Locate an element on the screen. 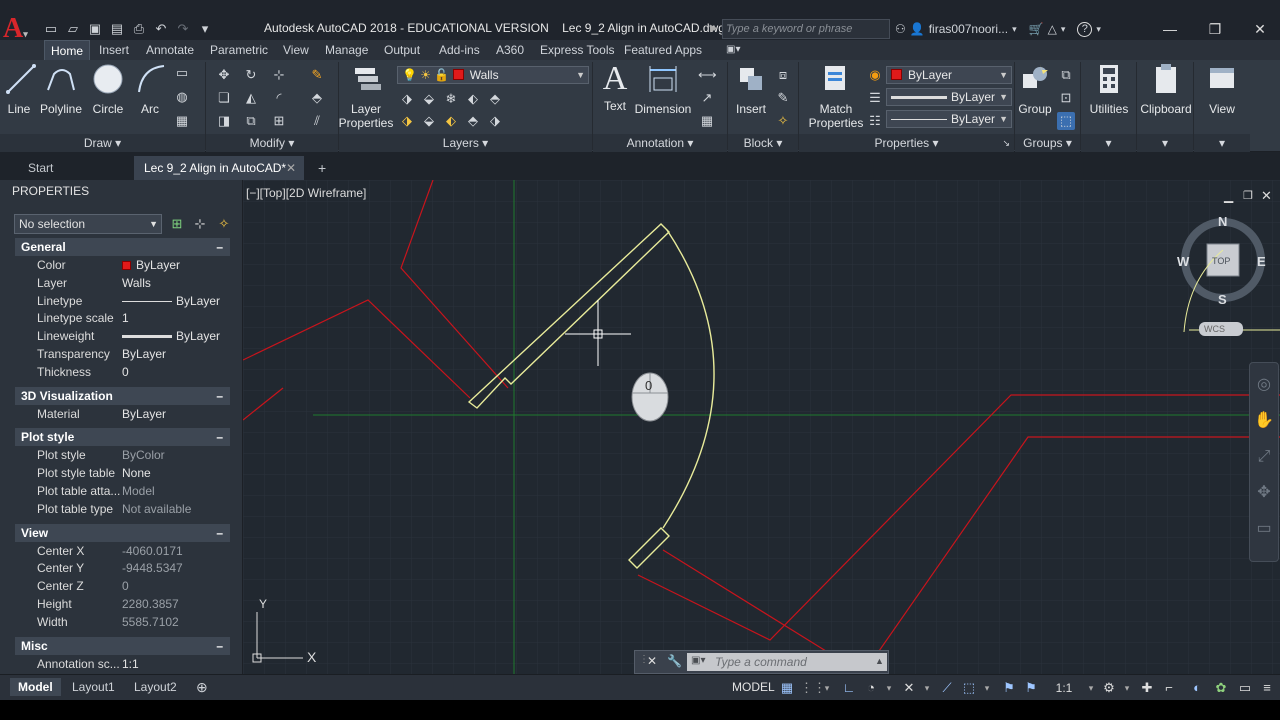 The height and width of the screenshot is (720, 1280). property-value: None is located at coordinates (136, 473).